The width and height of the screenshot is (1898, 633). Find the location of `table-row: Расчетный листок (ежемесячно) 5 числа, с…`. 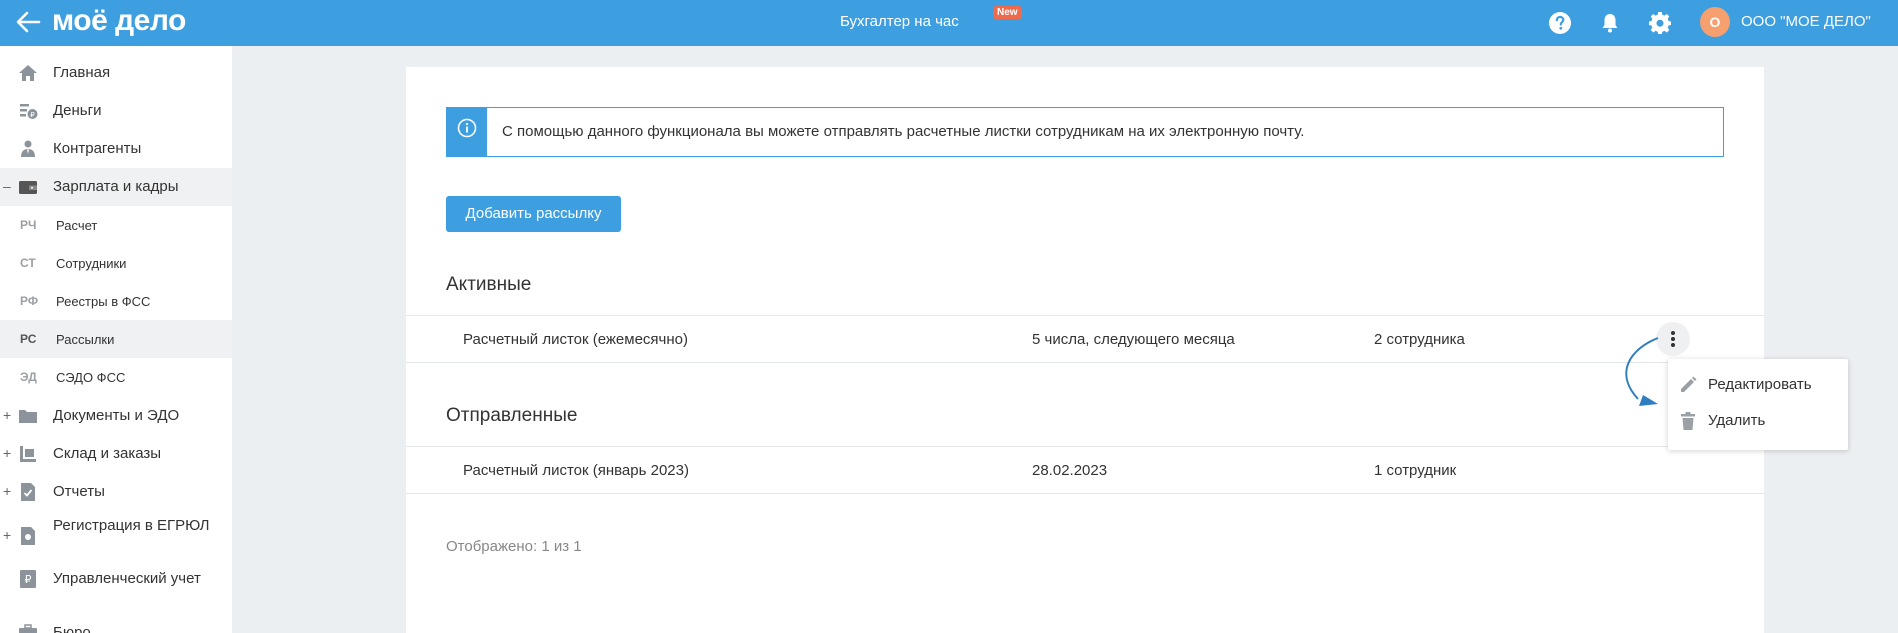

table-row: Расчетный листок (ежемесячно) 5 числа, с… is located at coordinates (1085, 339).